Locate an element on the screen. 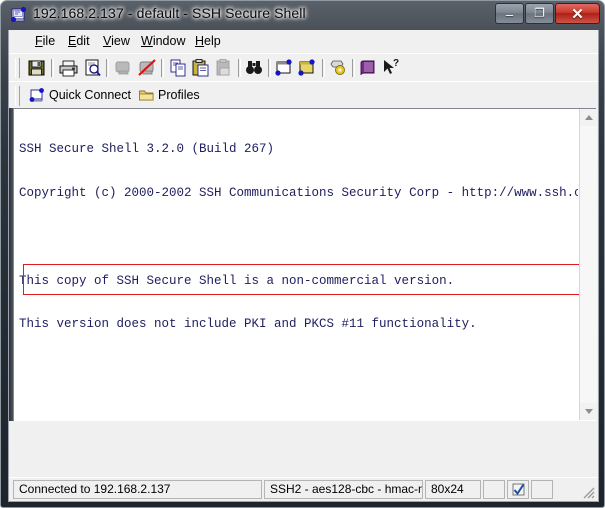 The image size is (605, 508). find-icon is located at coordinates (254, 68).